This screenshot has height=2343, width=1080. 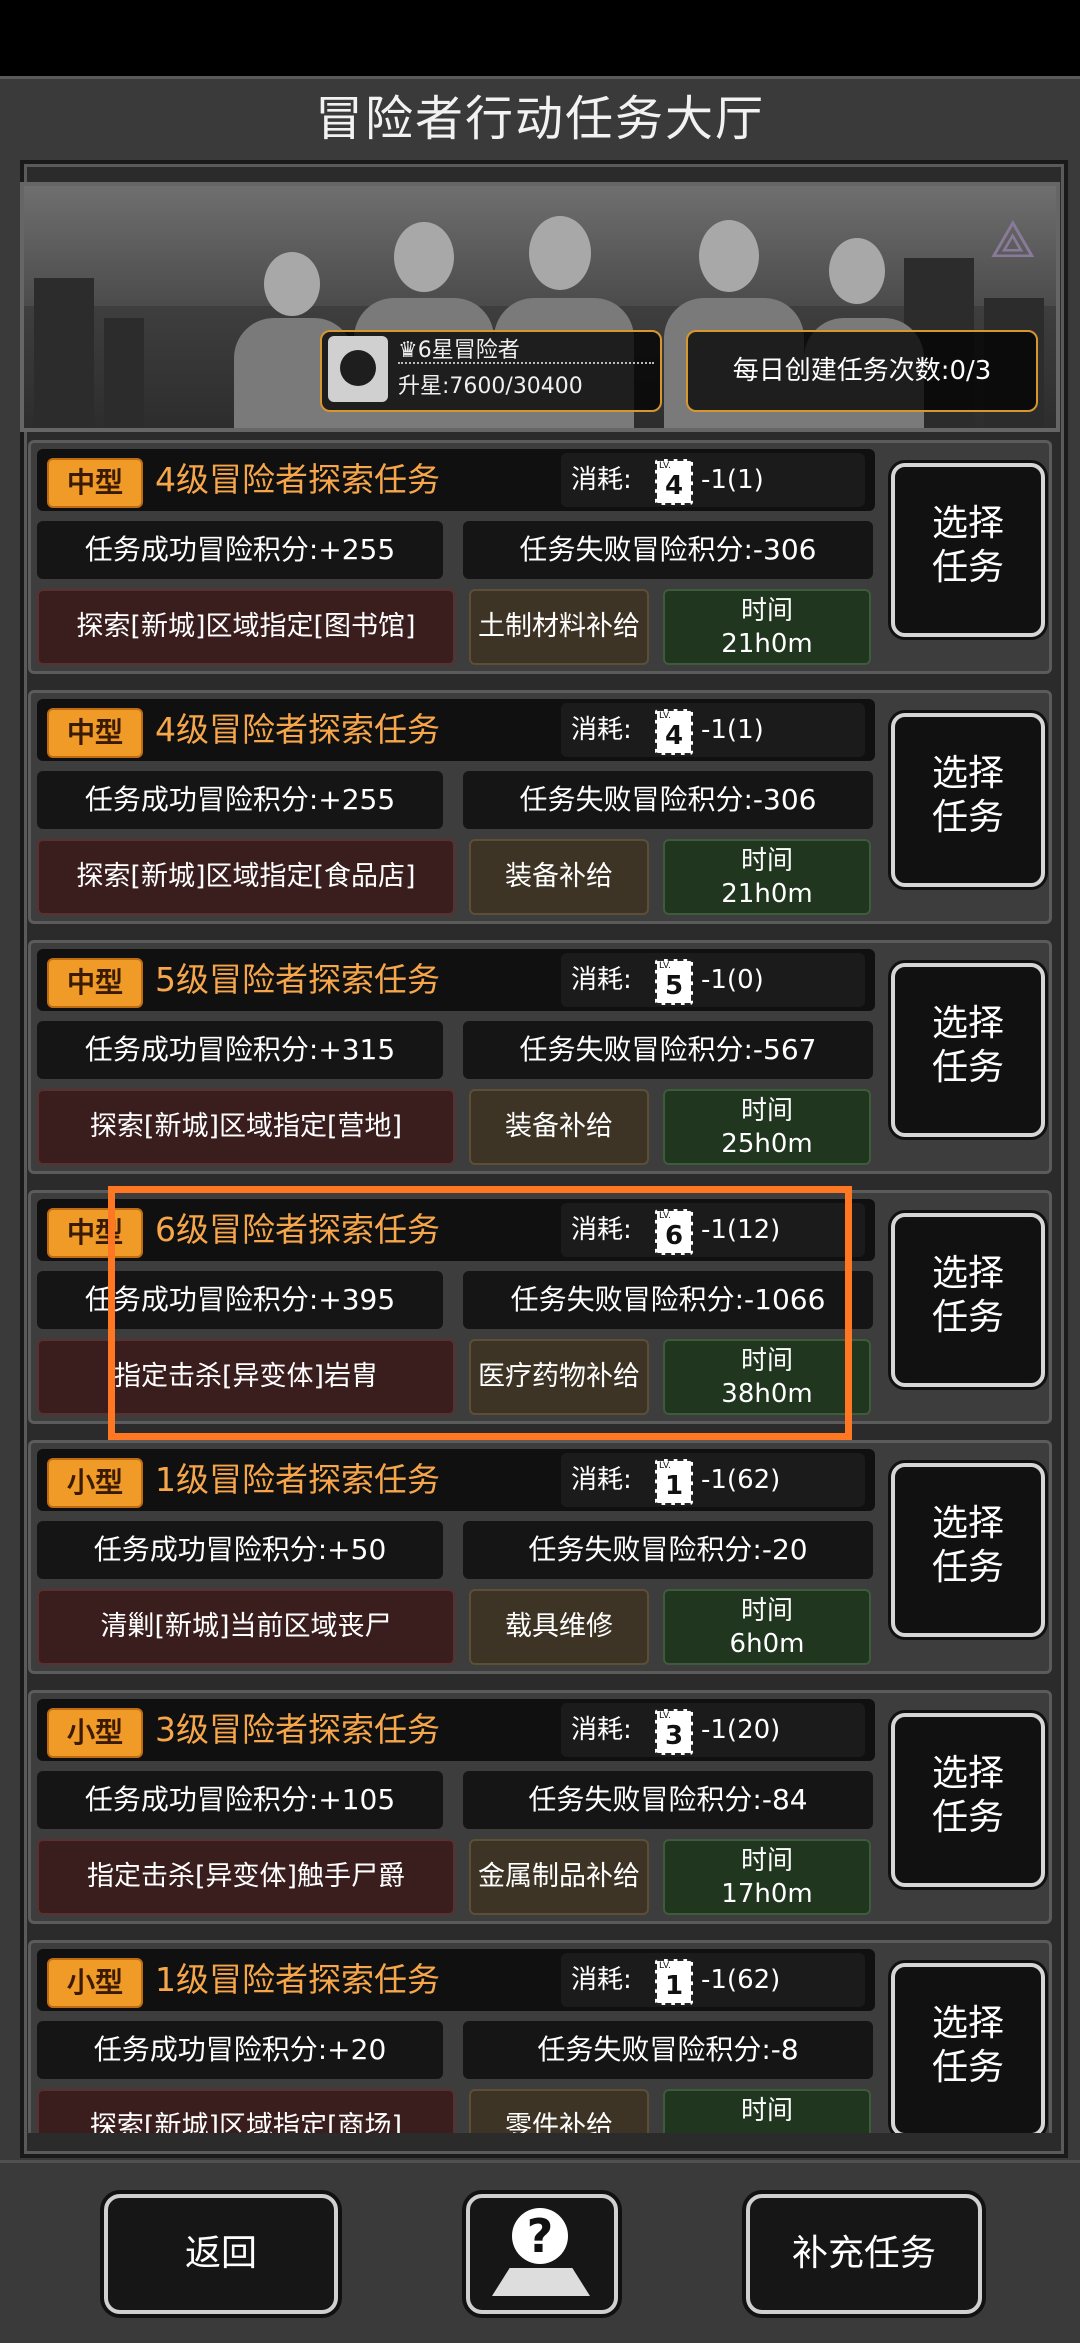 I want to click on task-time: 时间 21h0m, so click(x=767, y=627).